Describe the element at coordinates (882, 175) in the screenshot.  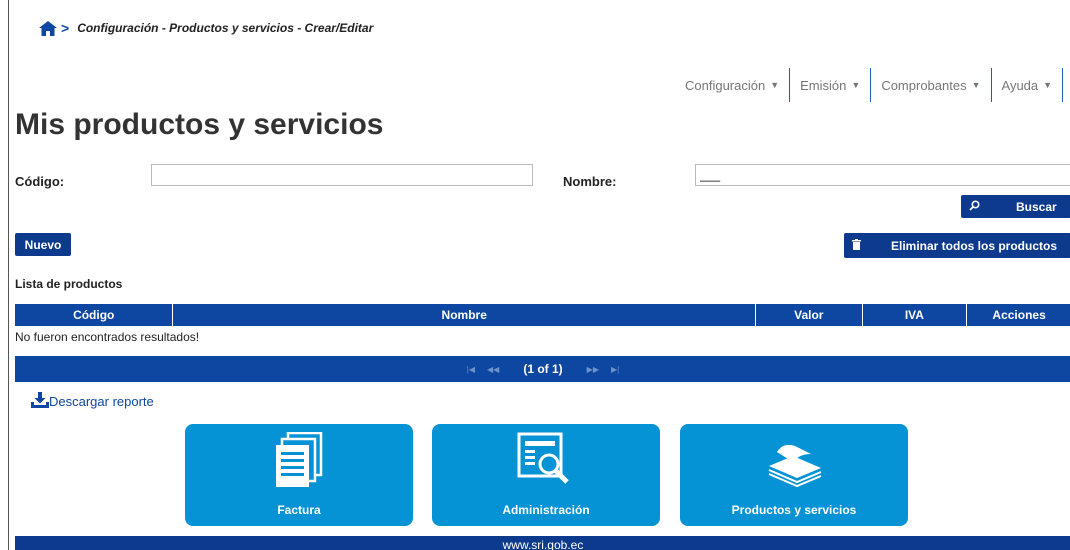
I see `nombre-input` at that location.